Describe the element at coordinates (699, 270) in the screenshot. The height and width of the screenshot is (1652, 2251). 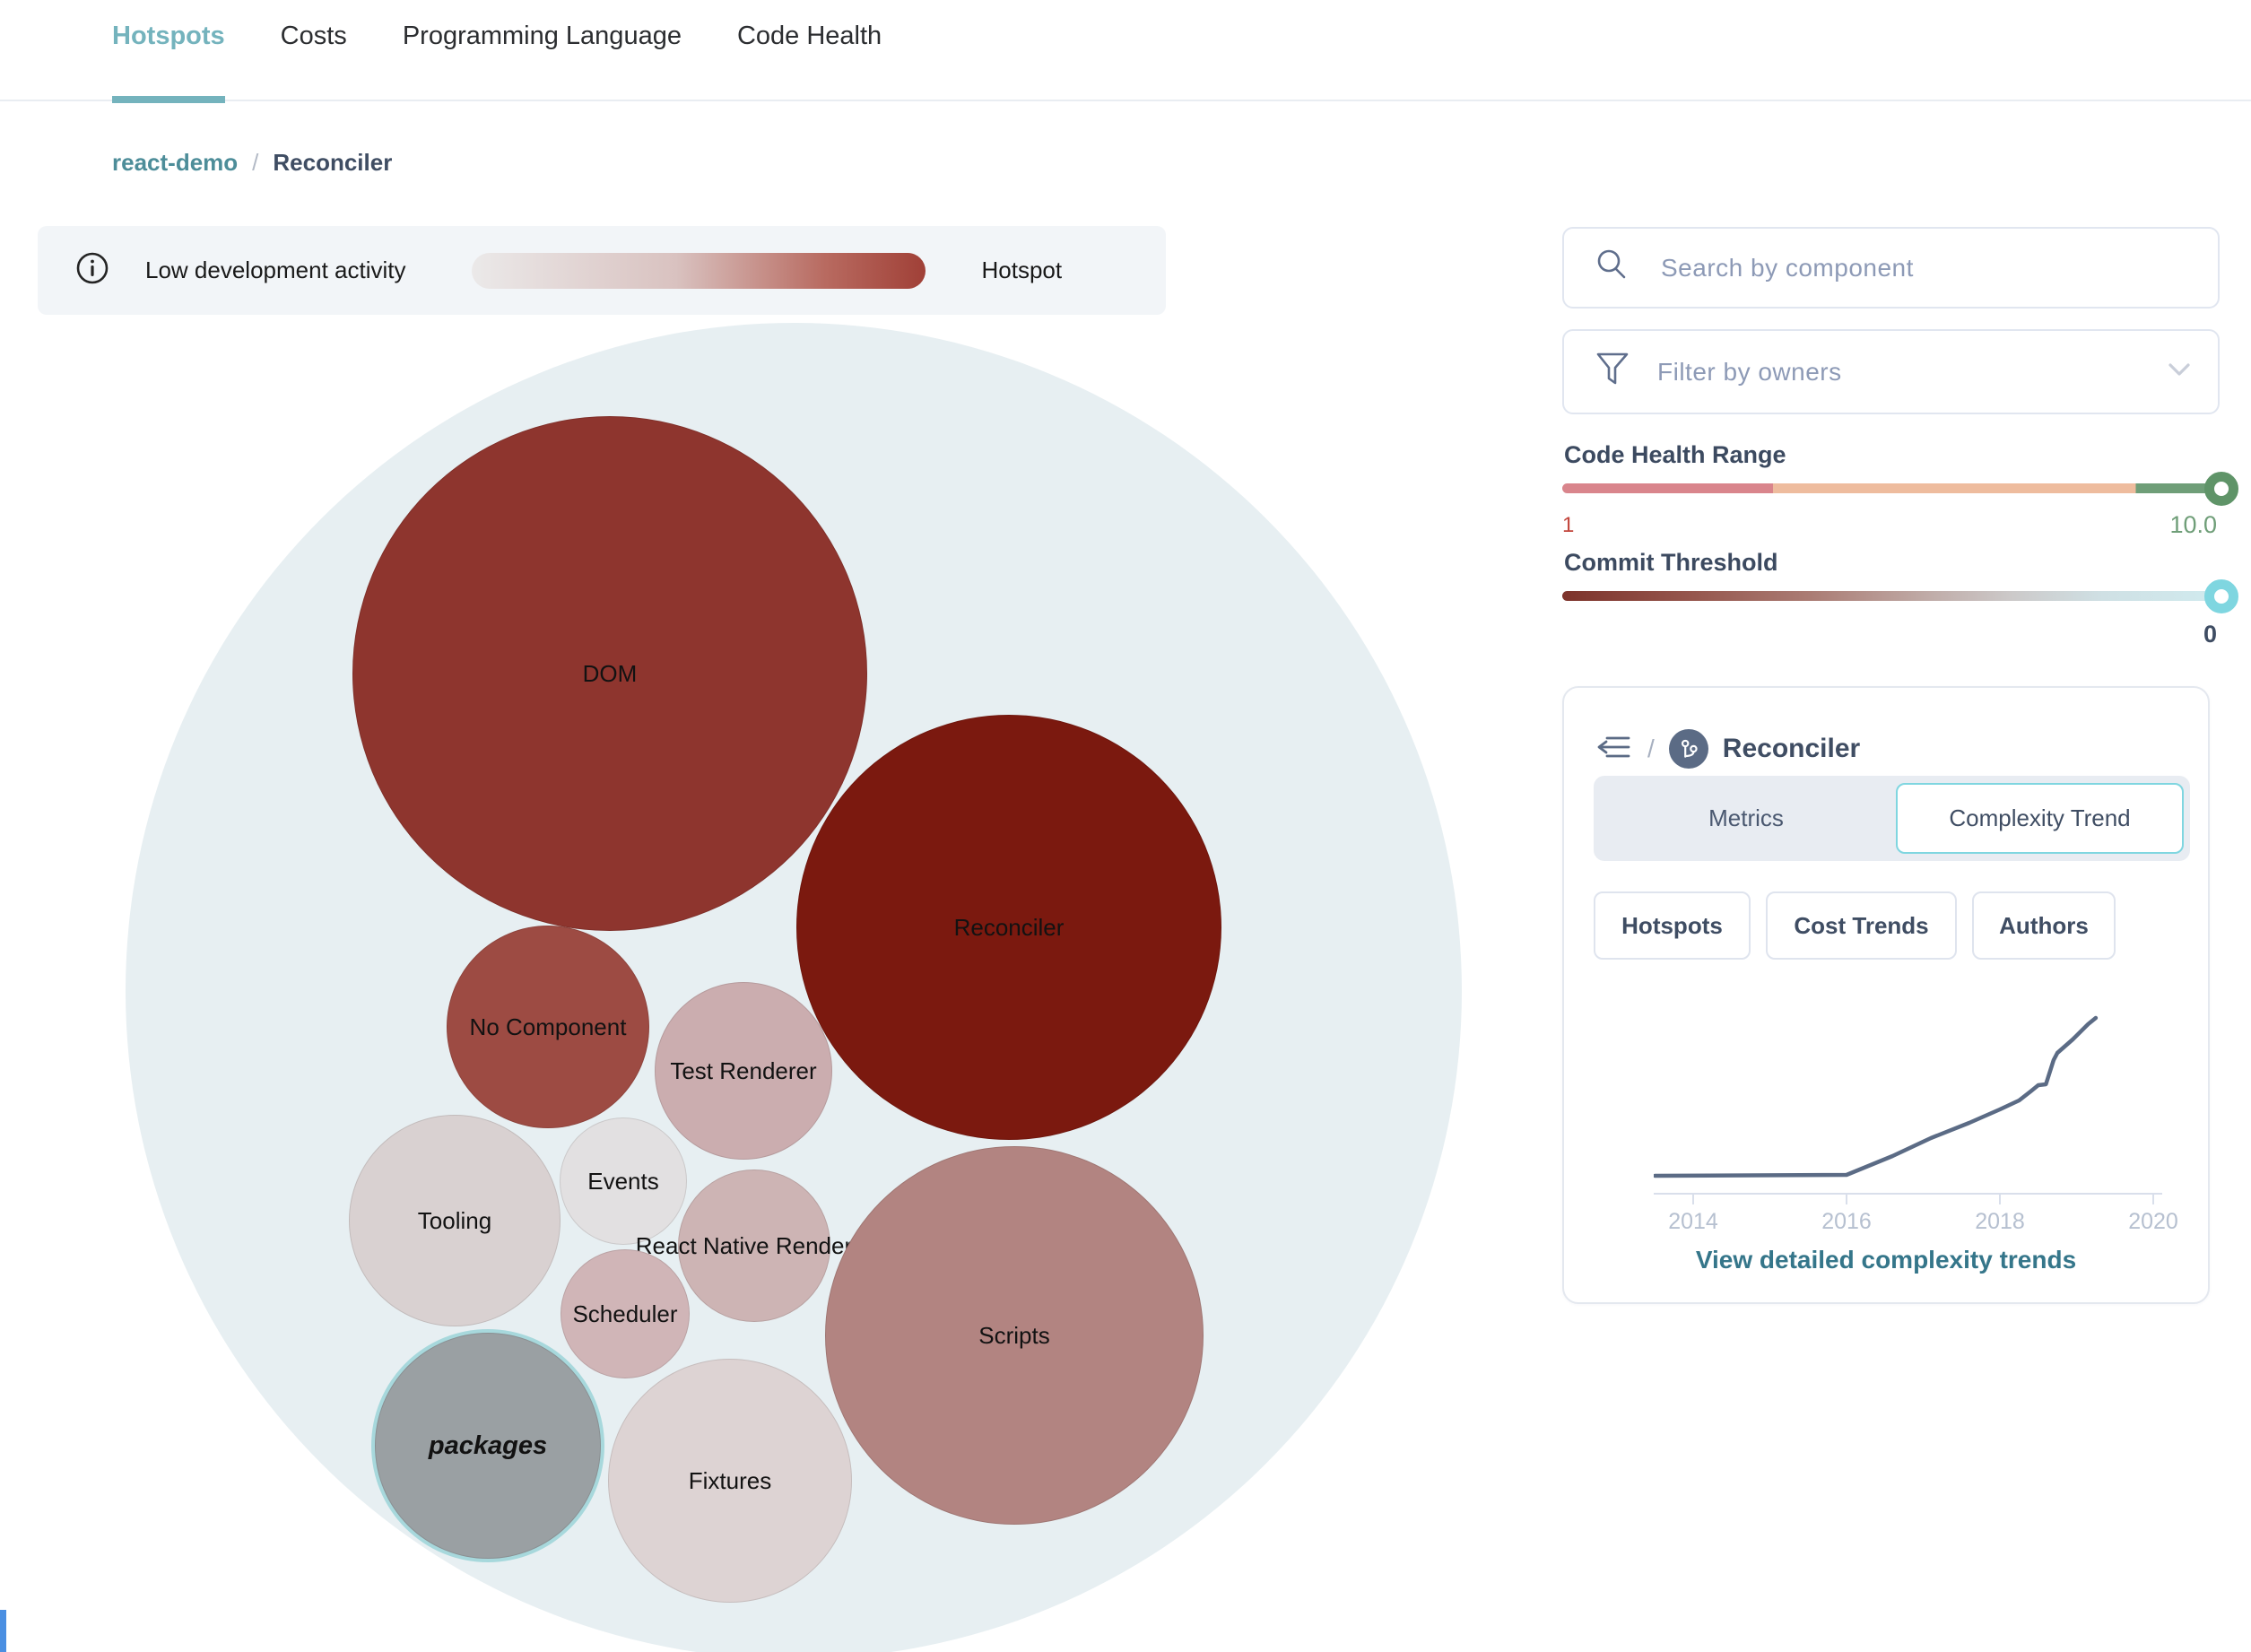
I see `legend-gradient-bar` at that location.